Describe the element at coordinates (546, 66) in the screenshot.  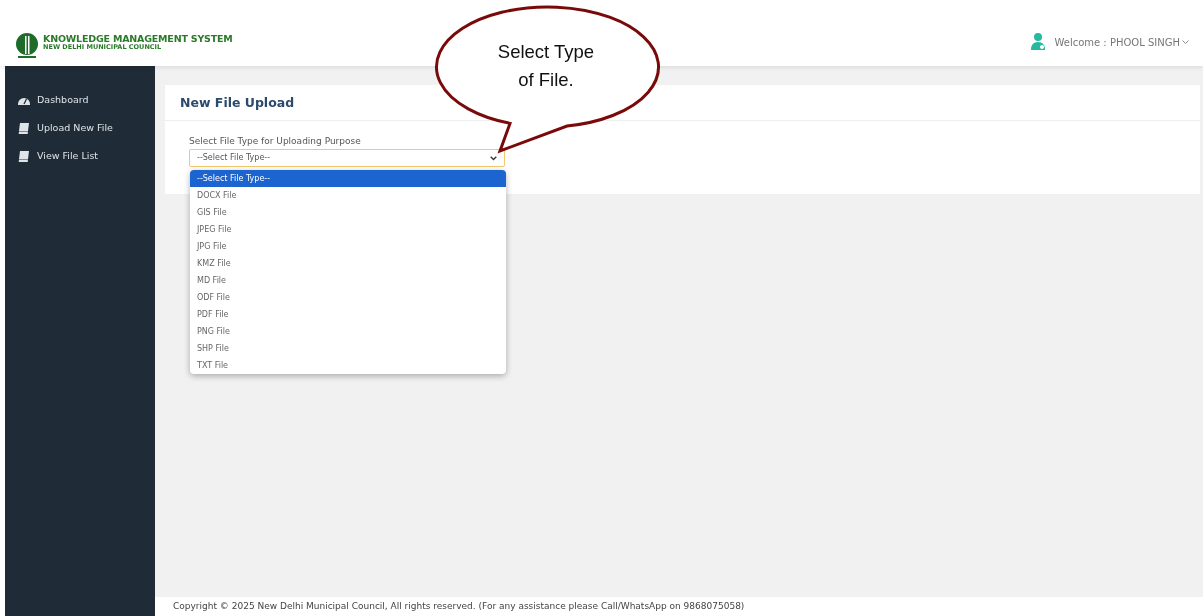
I see `callout-text: Select Type of File.` at that location.